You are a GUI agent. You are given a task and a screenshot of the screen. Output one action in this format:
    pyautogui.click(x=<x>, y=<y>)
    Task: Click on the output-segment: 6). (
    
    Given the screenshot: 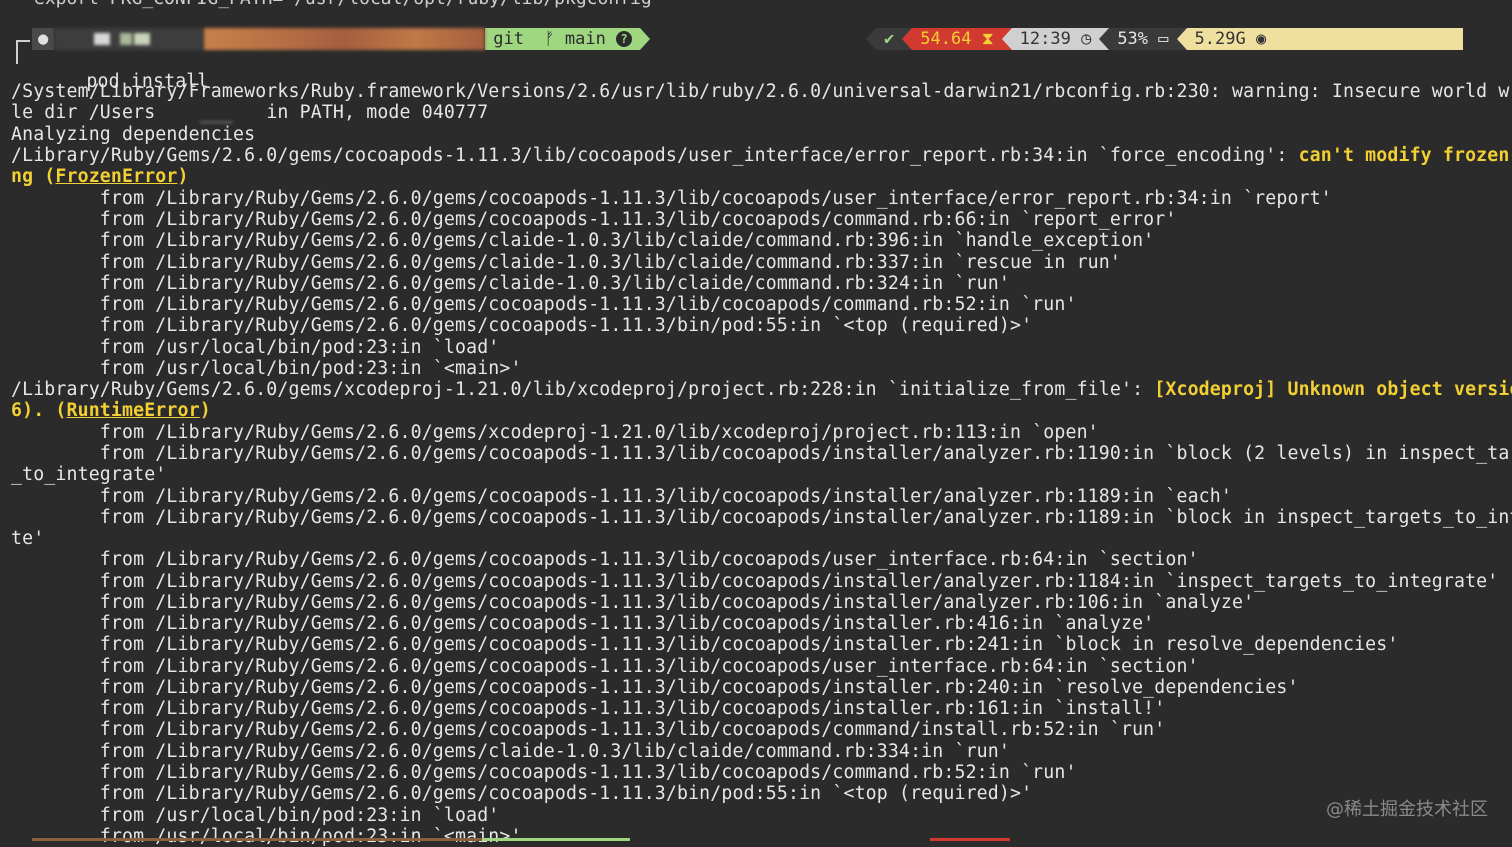 What is the action you would take?
    pyautogui.click(x=39, y=410)
    